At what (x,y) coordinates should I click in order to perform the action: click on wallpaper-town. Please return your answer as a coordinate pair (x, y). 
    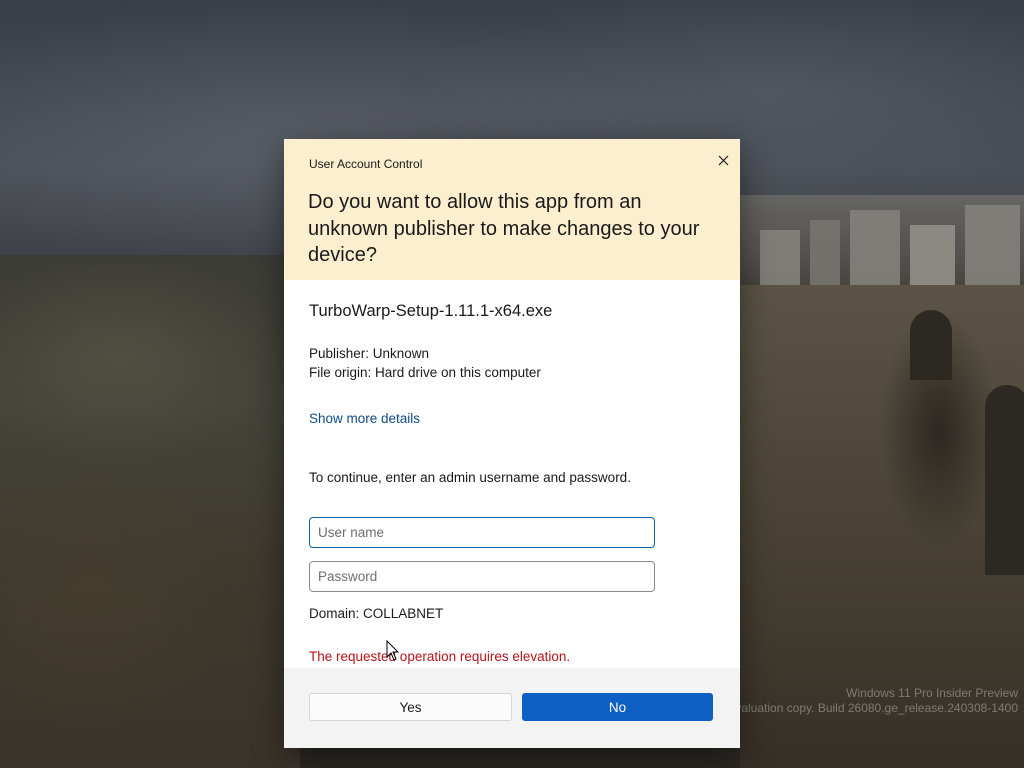
    Looking at the image, I should click on (882, 240).